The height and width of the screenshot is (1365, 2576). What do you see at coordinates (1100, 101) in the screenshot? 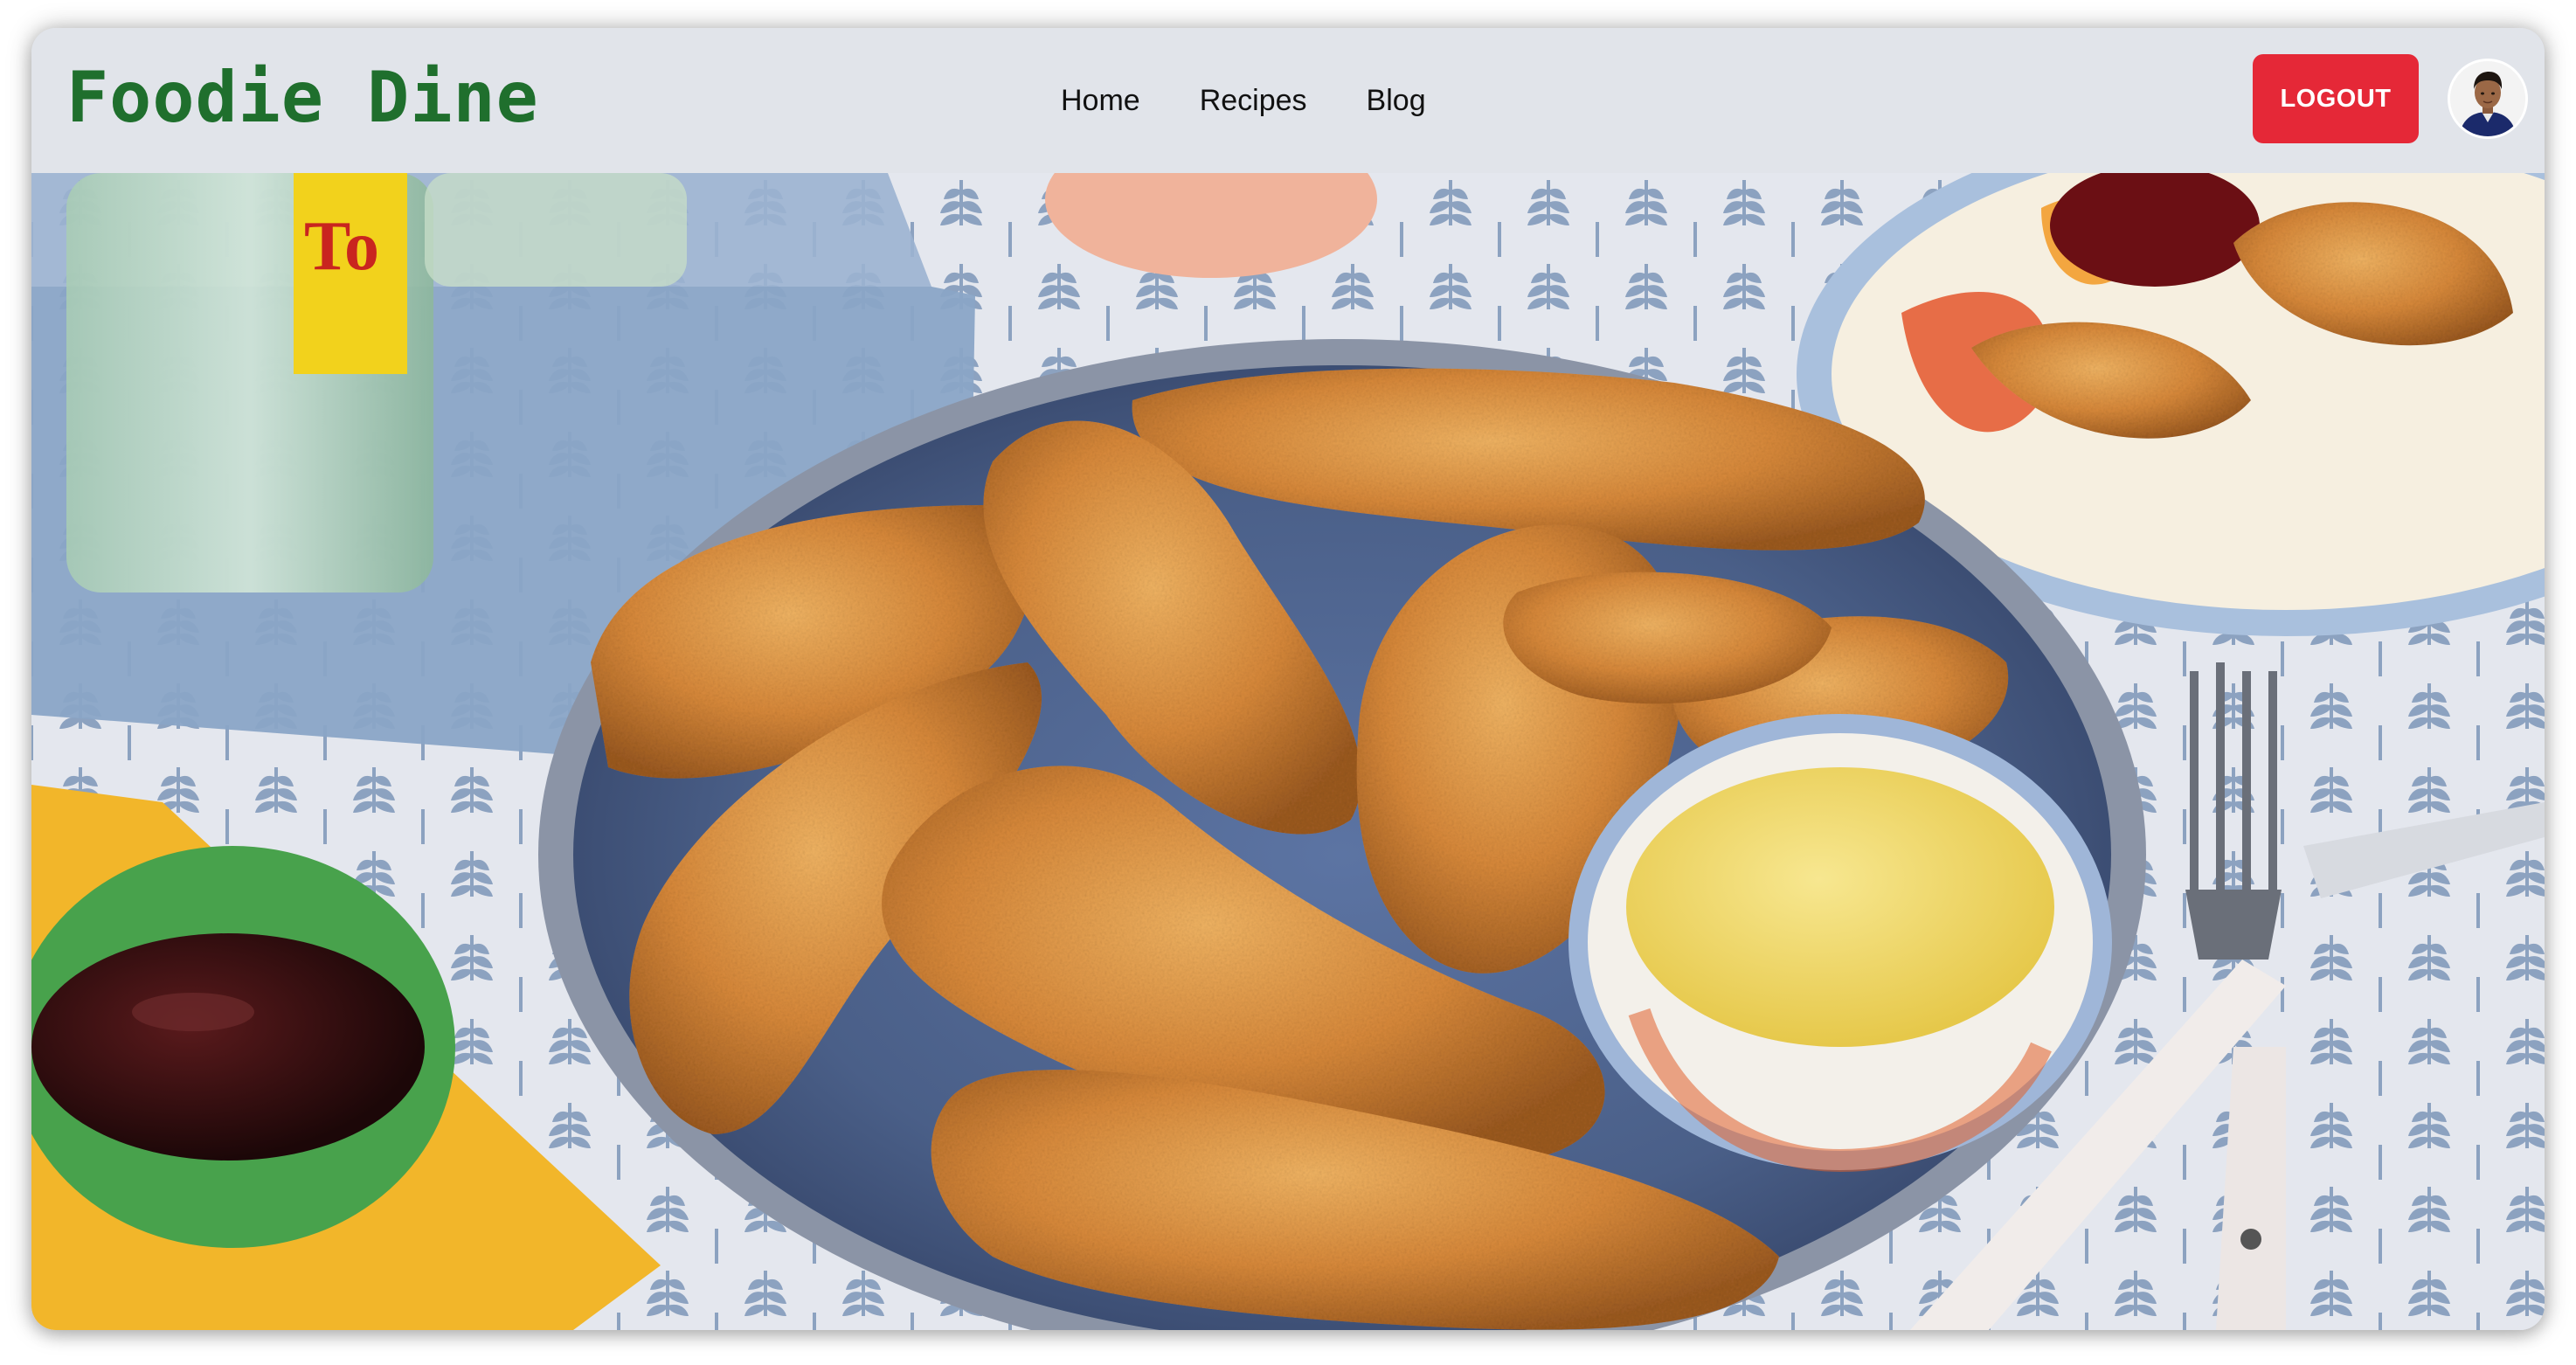
I see `nav-link-home: Home` at bounding box center [1100, 101].